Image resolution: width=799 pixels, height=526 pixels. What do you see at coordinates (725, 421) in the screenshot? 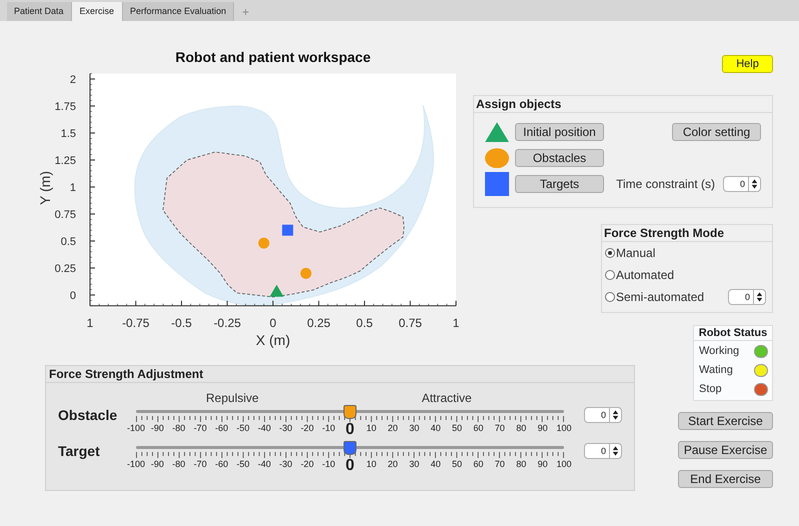
I see `action-button: Start Exercise` at bounding box center [725, 421].